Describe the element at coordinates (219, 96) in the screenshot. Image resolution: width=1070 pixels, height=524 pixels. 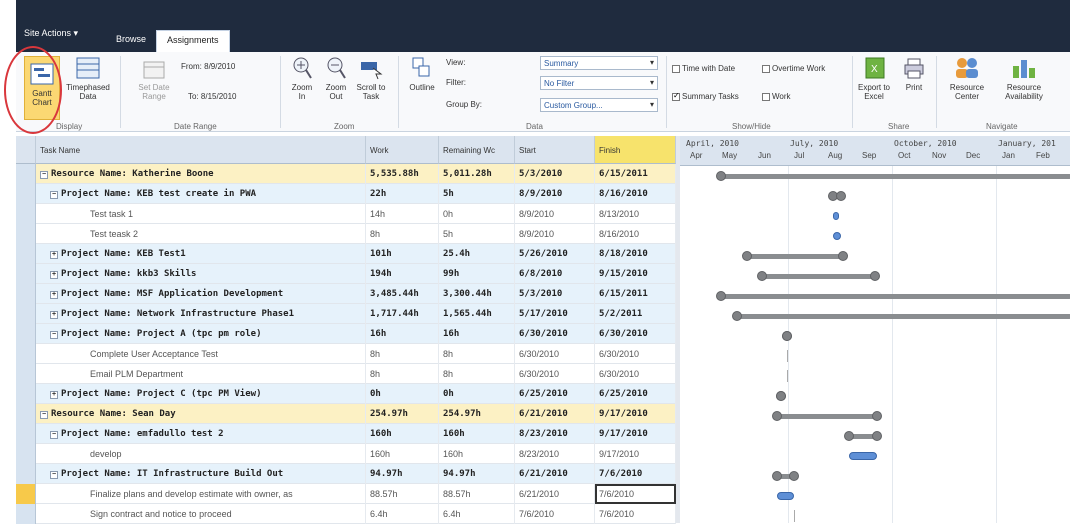
I see `to-value: 8/15/2010` at that location.